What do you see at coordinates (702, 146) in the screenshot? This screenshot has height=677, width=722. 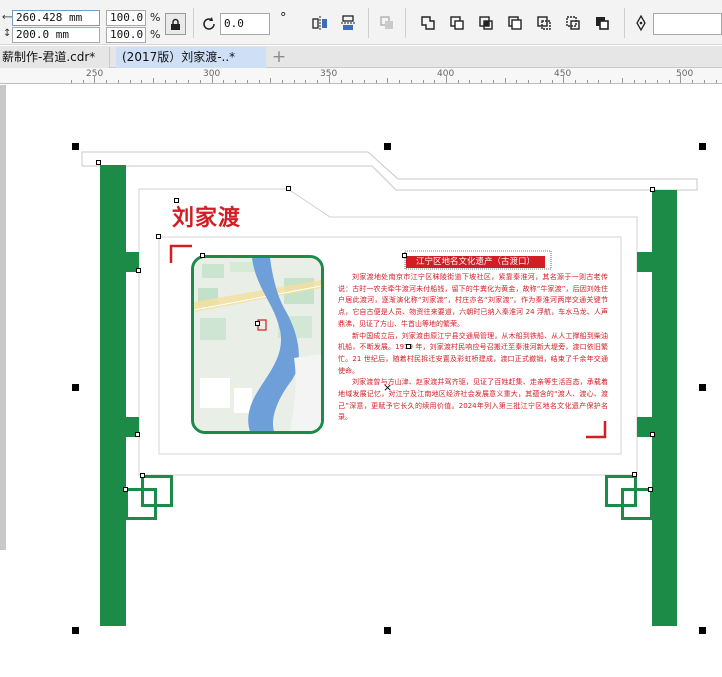 I see `selection-handle-top-right` at bounding box center [702, 146].